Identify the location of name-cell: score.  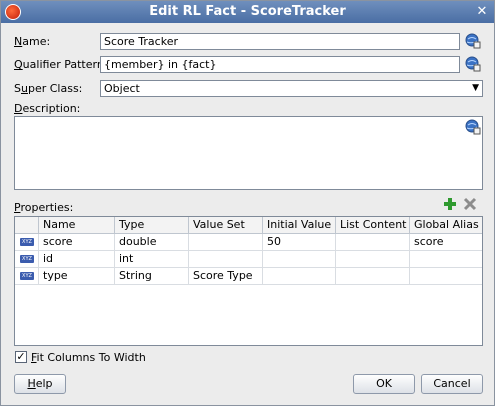
(77, 242).